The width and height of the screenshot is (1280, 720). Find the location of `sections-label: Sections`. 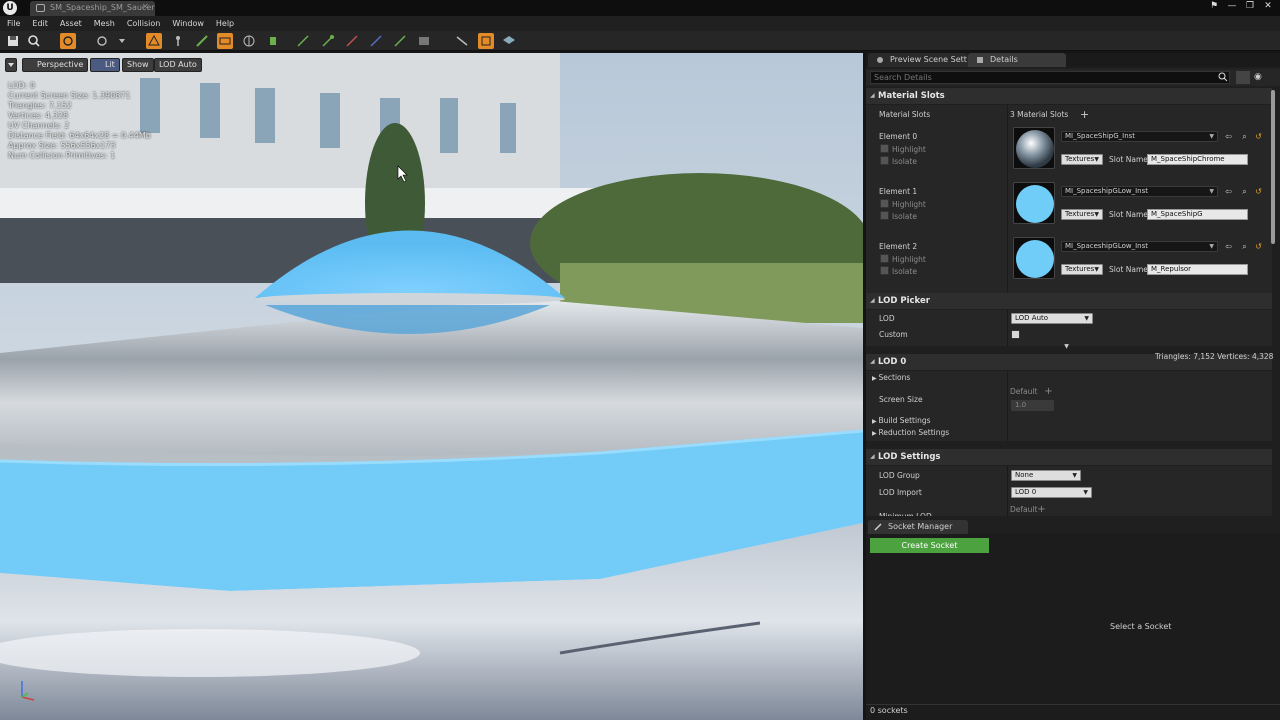

sections-label: Sections is located at coordinates (894, 377).